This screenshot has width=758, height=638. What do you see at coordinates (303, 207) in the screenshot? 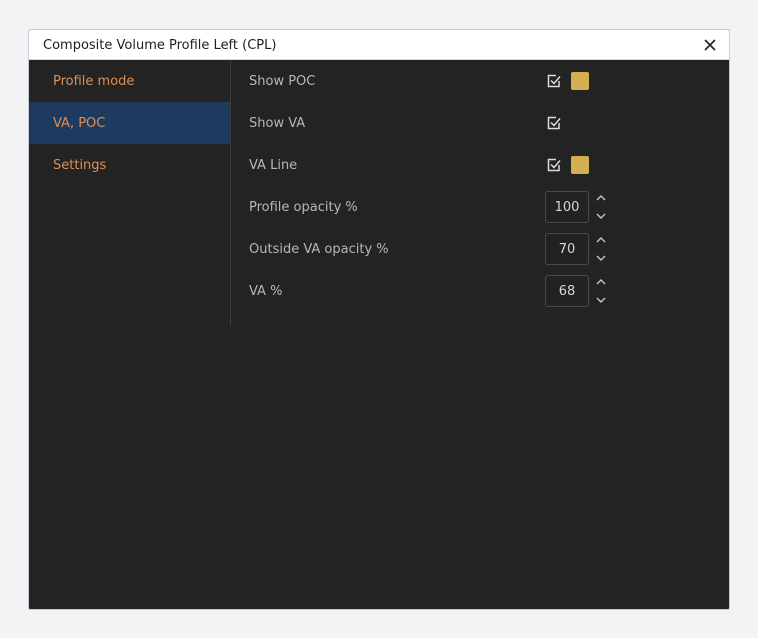
I see `profile-opacity-label: Profile opacity %` at bounding box center [303, 207].